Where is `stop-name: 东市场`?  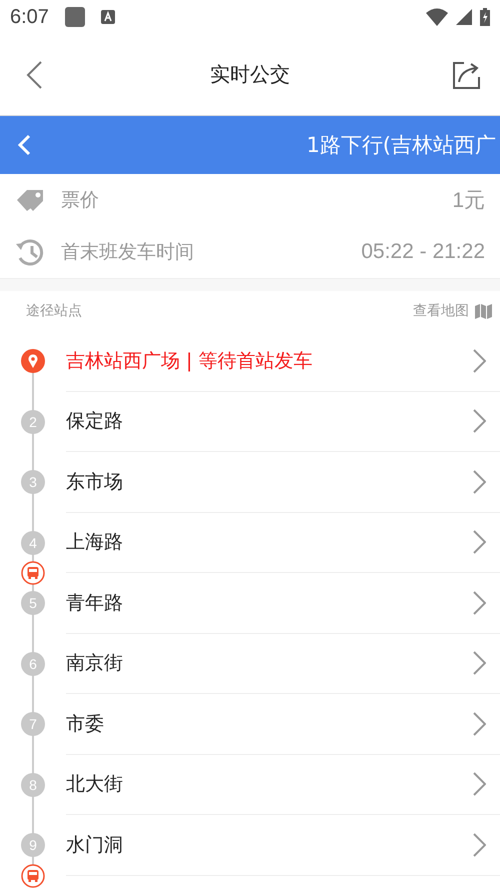
stop-name: 东市场 is located at coordinates (94, 481).